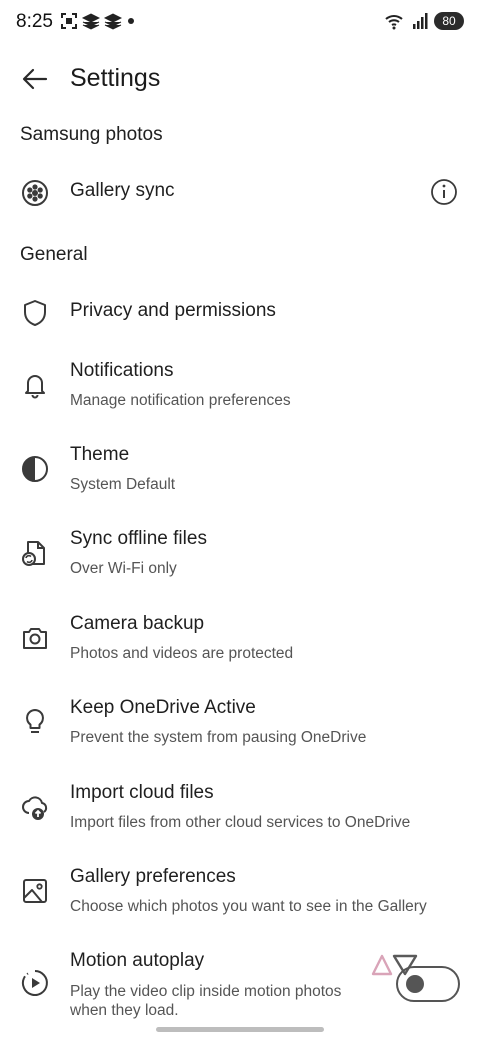 The width and height of the screenshot is (480, 1040). What do you see at coordinates (137, 623) in the screenshot?
I see `row-title: Camera backup` at bounding box center [137, 623].